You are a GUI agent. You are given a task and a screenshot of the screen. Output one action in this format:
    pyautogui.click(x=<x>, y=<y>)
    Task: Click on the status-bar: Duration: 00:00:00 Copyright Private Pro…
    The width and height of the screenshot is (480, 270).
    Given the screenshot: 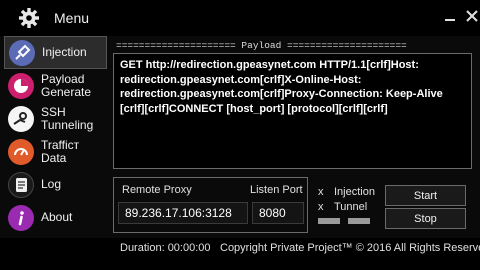 What is the action you would take?
    pyautogui.click(x=240, y=254)
    